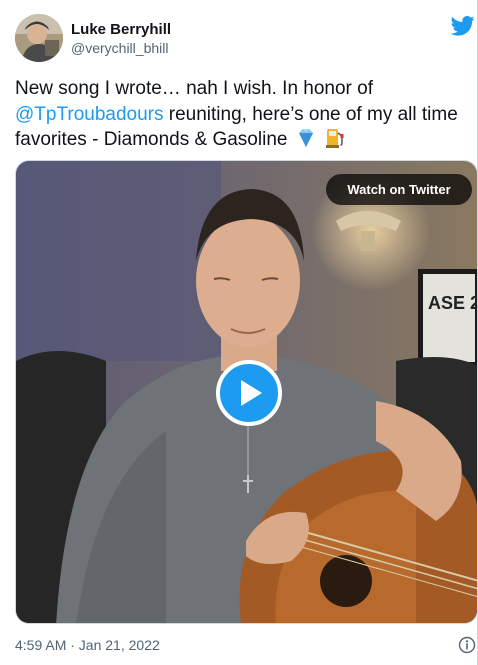 This screenshot has height=665, width=478. Describe the element at coordinates (462, 26) in the screenshot. I see `twitter-bird-icon` at that location.